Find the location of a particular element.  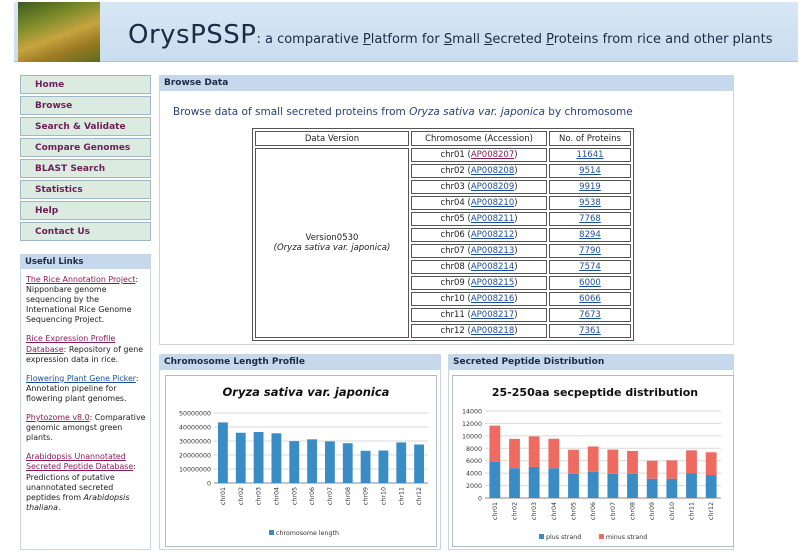

protein-count-link: 6000 is located at coordinates (590, 283).